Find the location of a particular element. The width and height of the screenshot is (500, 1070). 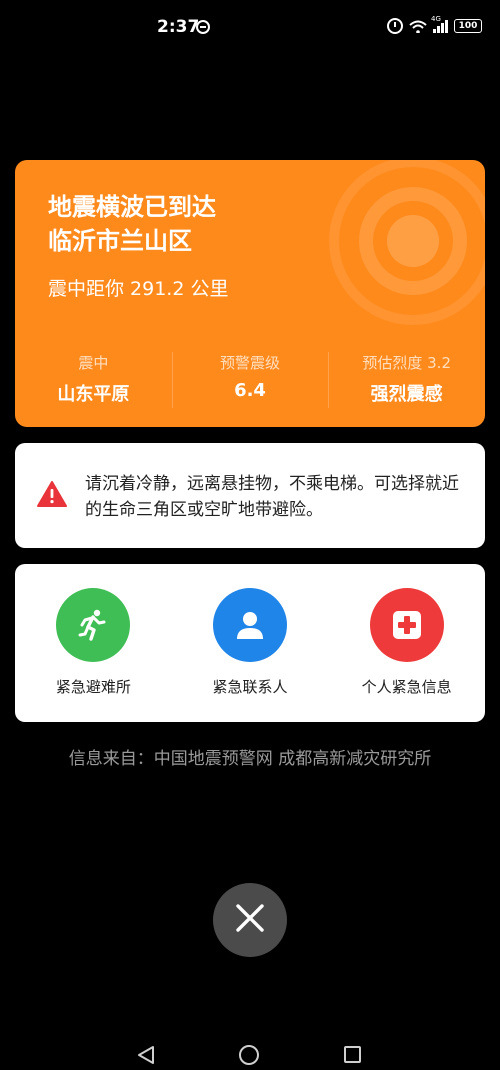

emergency-actions-card: 紧急避难所 紧急联系人 个人紧急信息 is located at coordinates (250, 643).